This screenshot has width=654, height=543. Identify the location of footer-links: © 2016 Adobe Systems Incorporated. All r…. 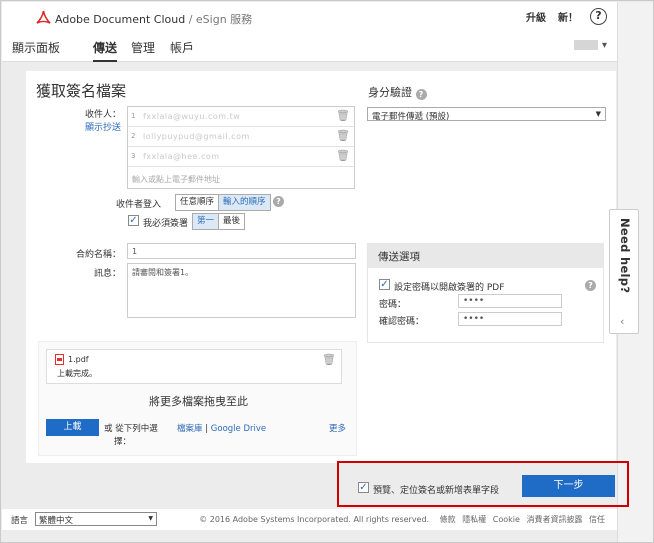
(400, 519).